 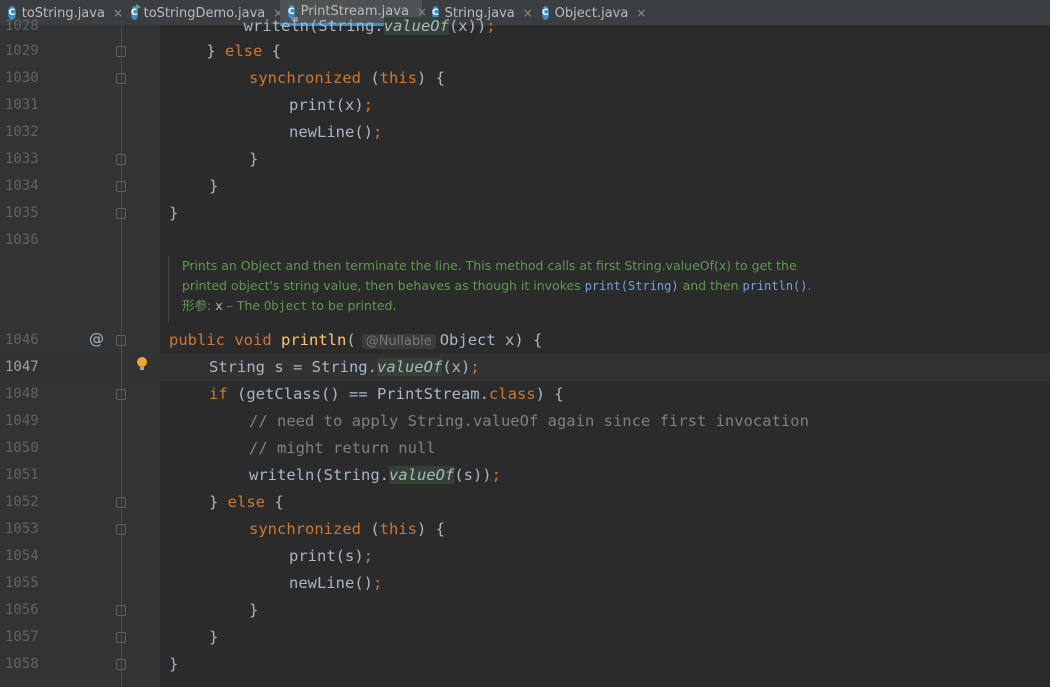 I want to click on line-number: 1046, so click(x=22, y=340).